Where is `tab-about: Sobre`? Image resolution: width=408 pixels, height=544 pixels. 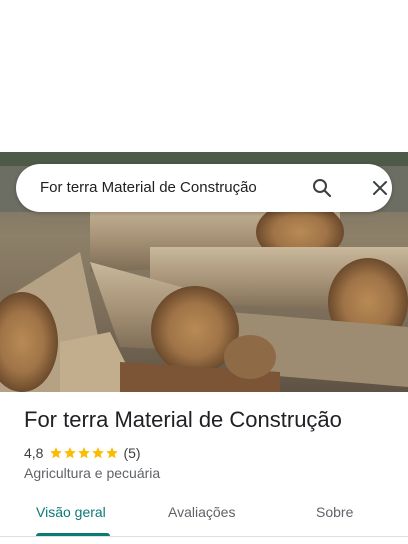
tab-about: Sobre is located at coordinates (334, 512).